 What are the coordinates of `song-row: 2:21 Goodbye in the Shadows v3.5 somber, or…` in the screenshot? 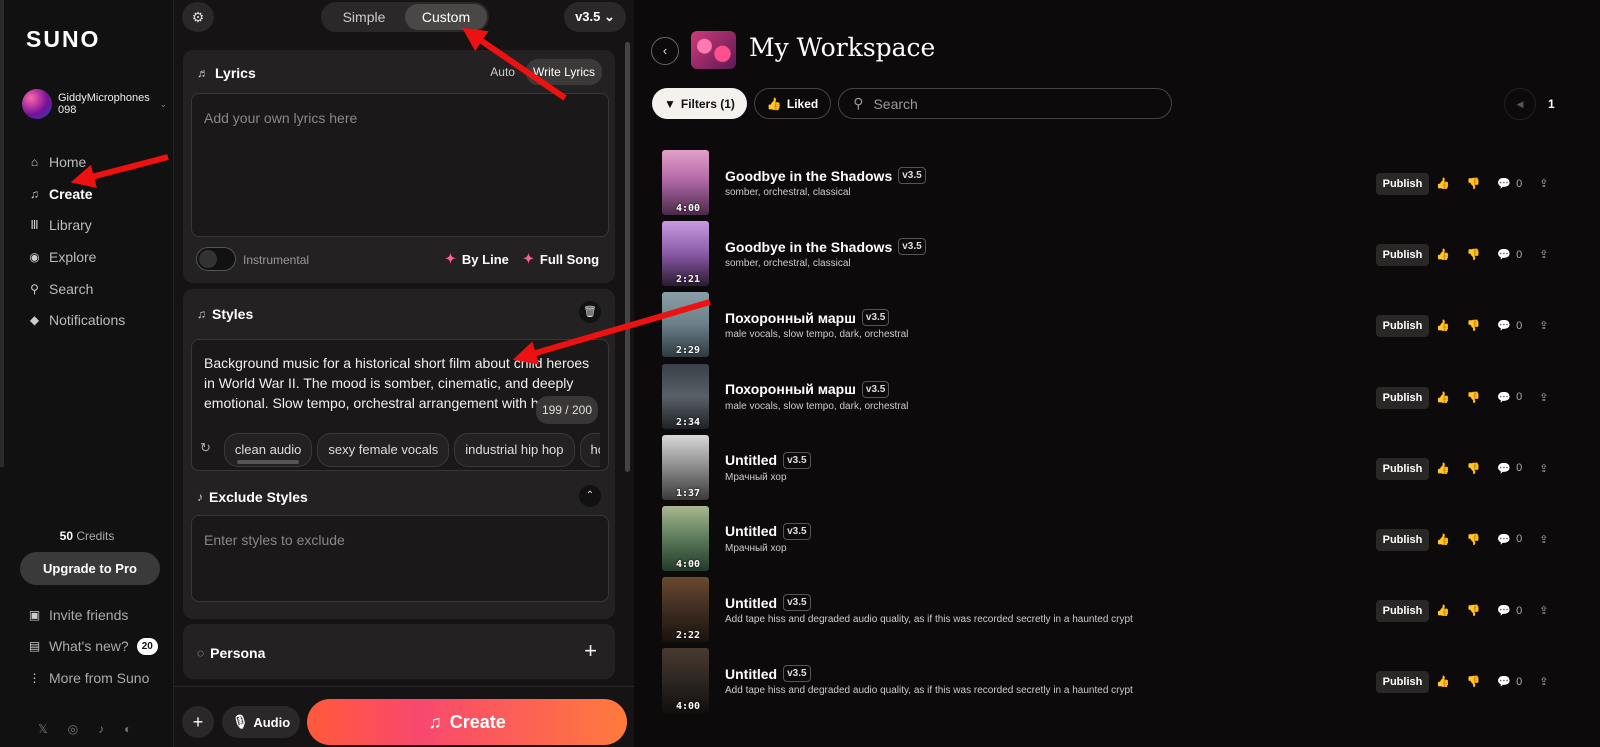 It's located at (1131, 256).